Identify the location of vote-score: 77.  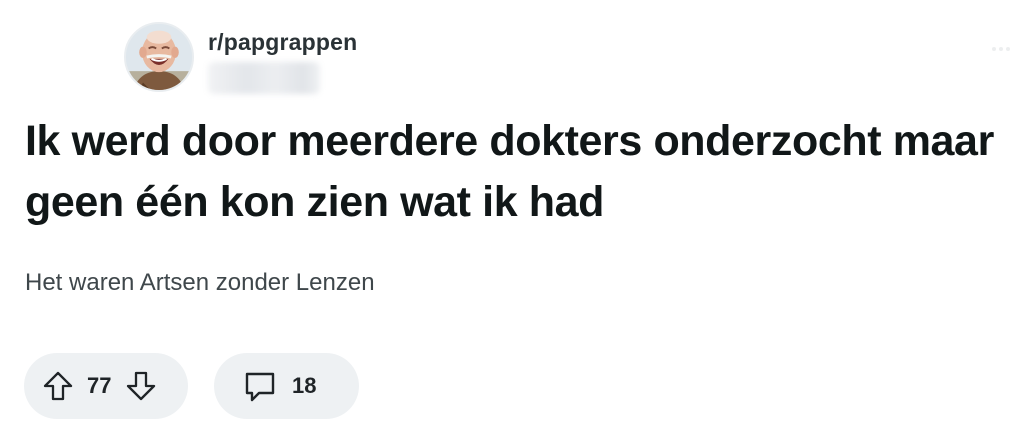
(99, 385).